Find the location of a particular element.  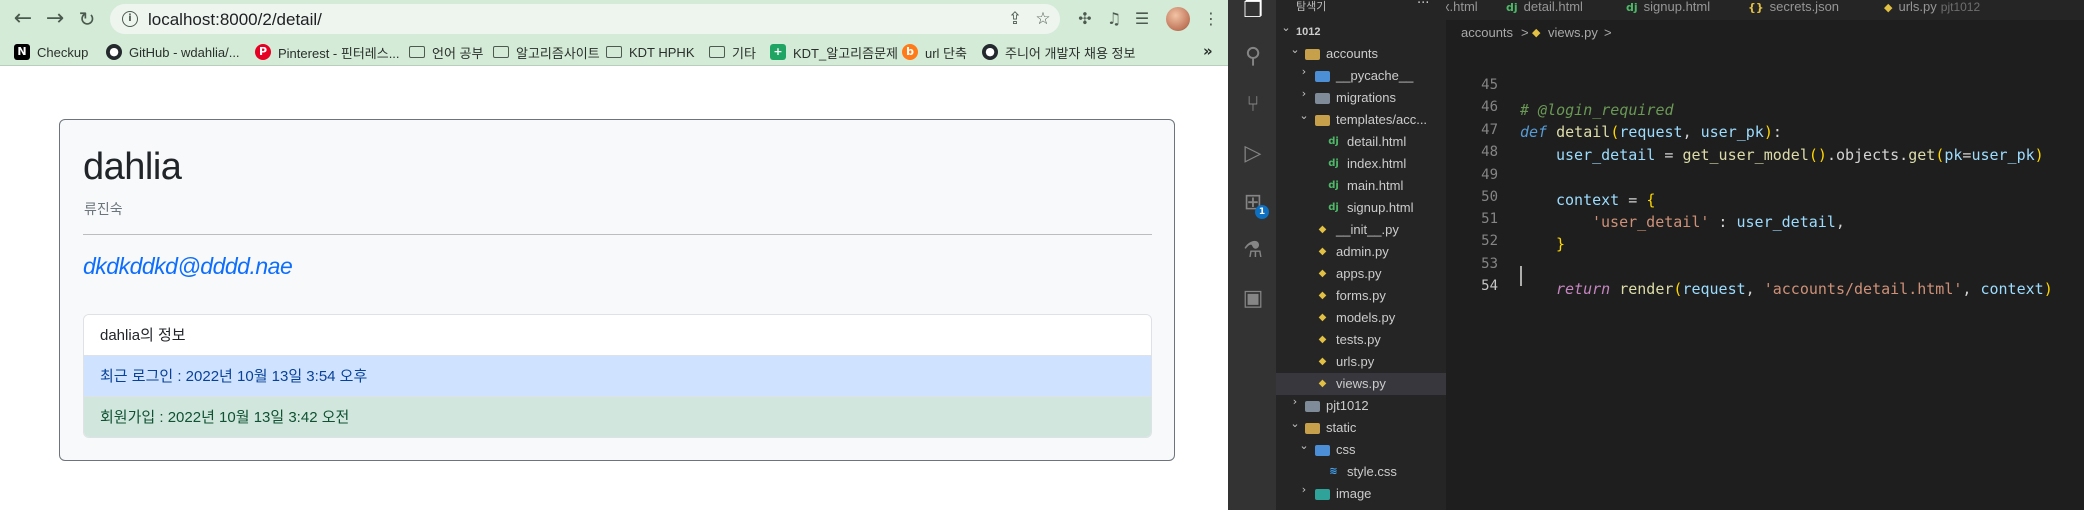

chevron-down-icon: ⌄ is located at coordinates (1295, 49).